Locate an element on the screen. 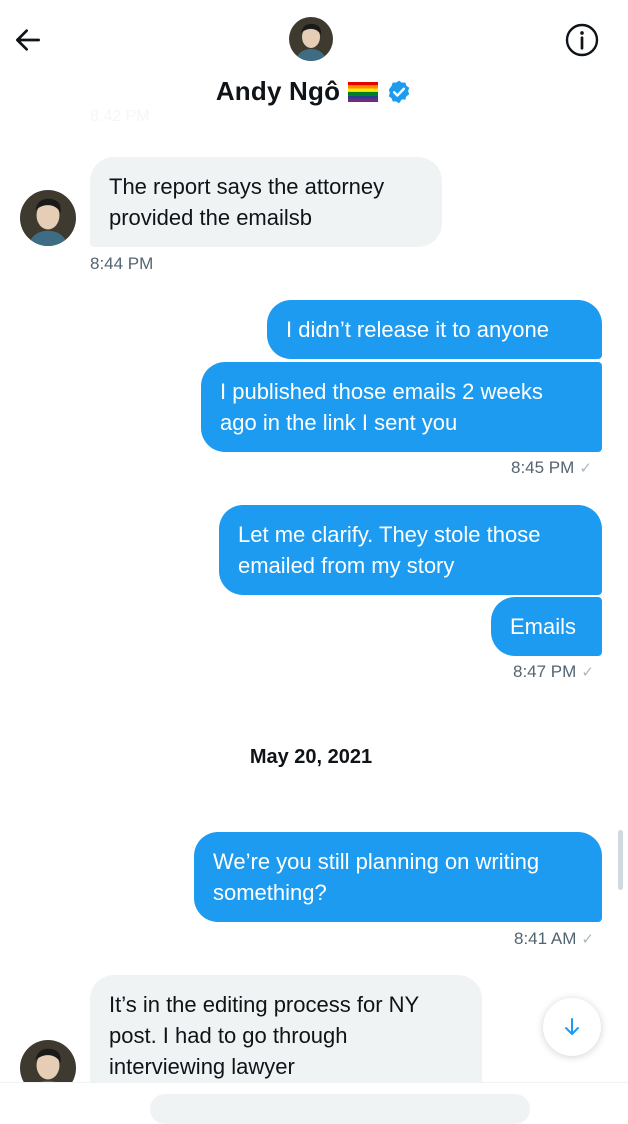  sent-message: I didn’t release it to anyone is located at coordinates (434, 329).